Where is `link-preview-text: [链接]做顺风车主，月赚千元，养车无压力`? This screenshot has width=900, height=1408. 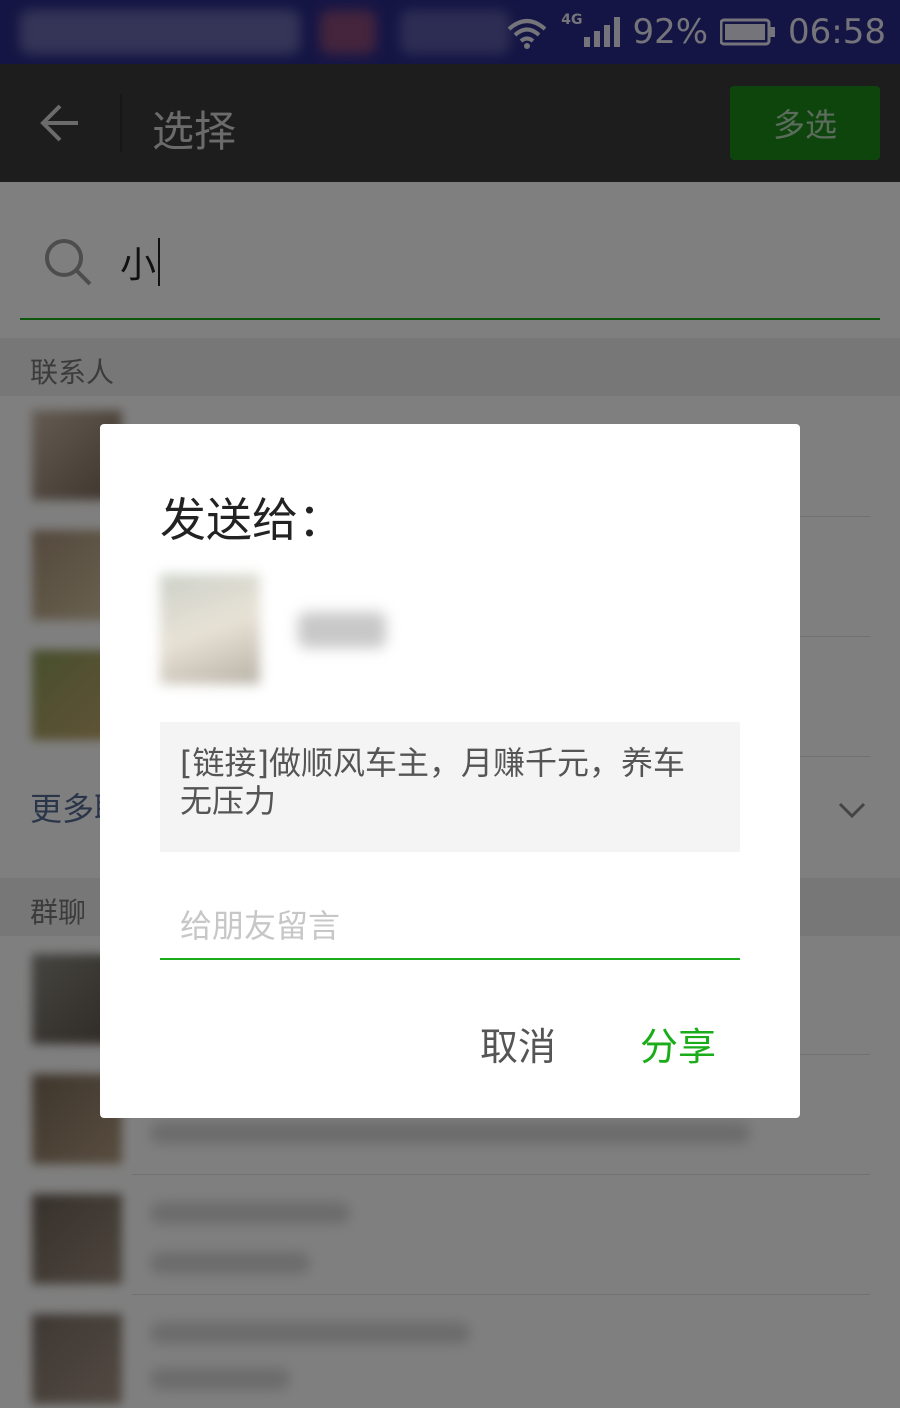
link-preview-text: [链接]做顺风车主，月赚千元，养车无压力 is located at coordinates (432, 782).